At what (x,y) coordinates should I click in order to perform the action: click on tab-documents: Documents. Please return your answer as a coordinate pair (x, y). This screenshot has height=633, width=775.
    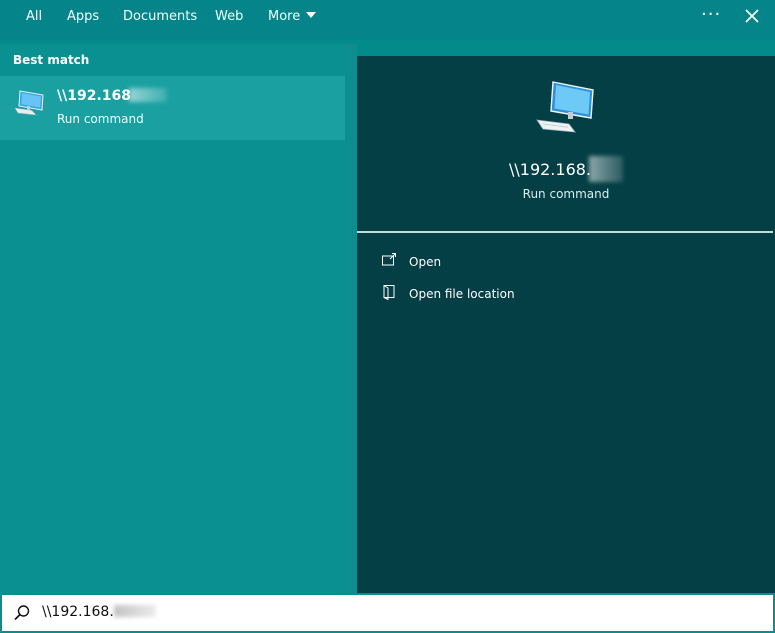
    Looking at the image, I should click on (160, 16).